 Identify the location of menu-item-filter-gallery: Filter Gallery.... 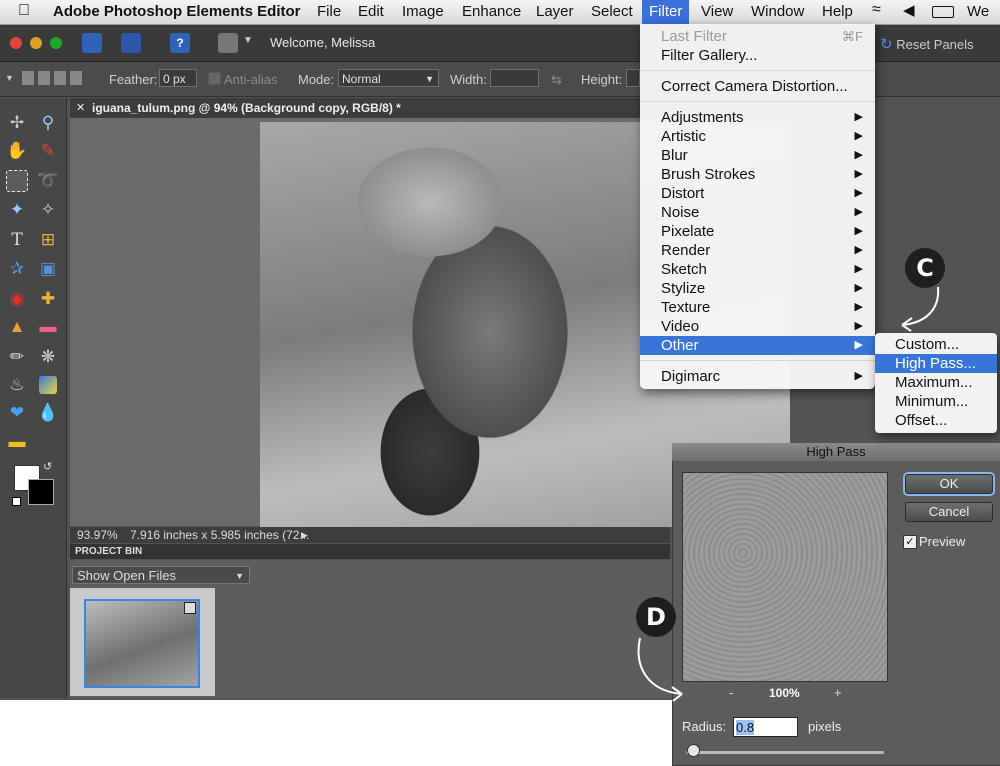
(757, 55).